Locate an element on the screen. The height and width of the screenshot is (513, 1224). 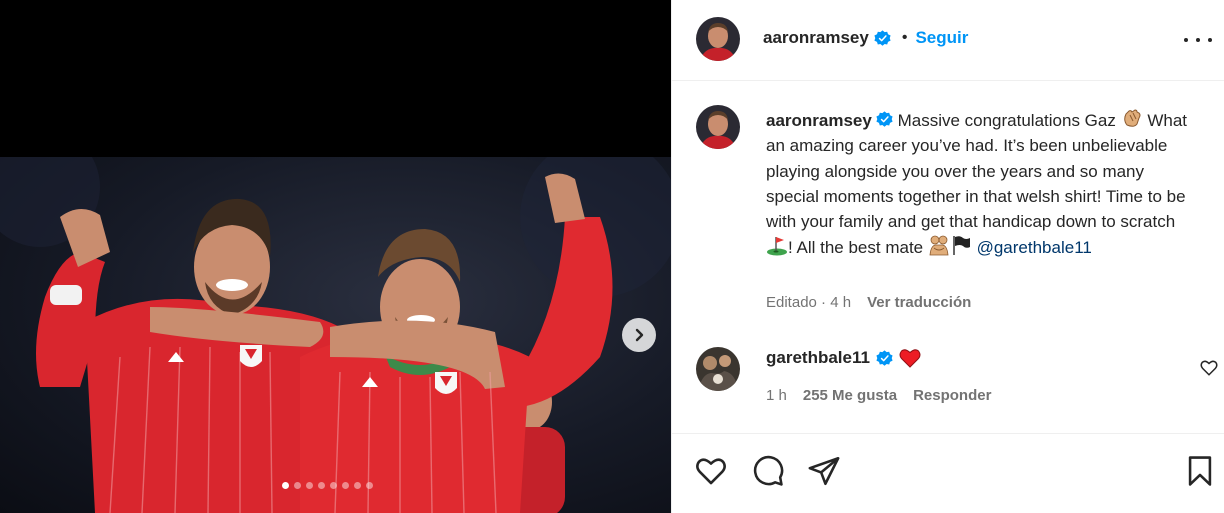
header-user: aaronramsey • Seguir is located at coordinates (865, 38).